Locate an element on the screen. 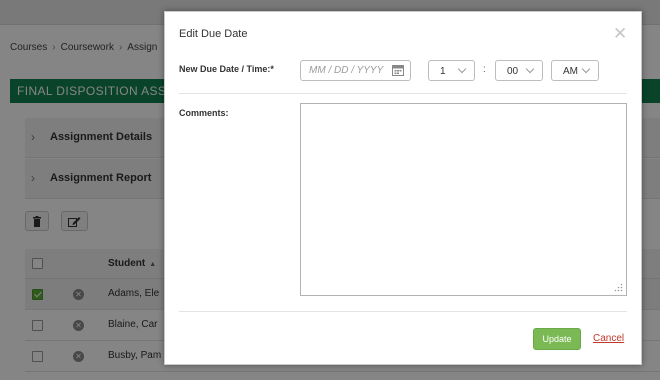  update-button: Update is located at coordinates (557, 339).